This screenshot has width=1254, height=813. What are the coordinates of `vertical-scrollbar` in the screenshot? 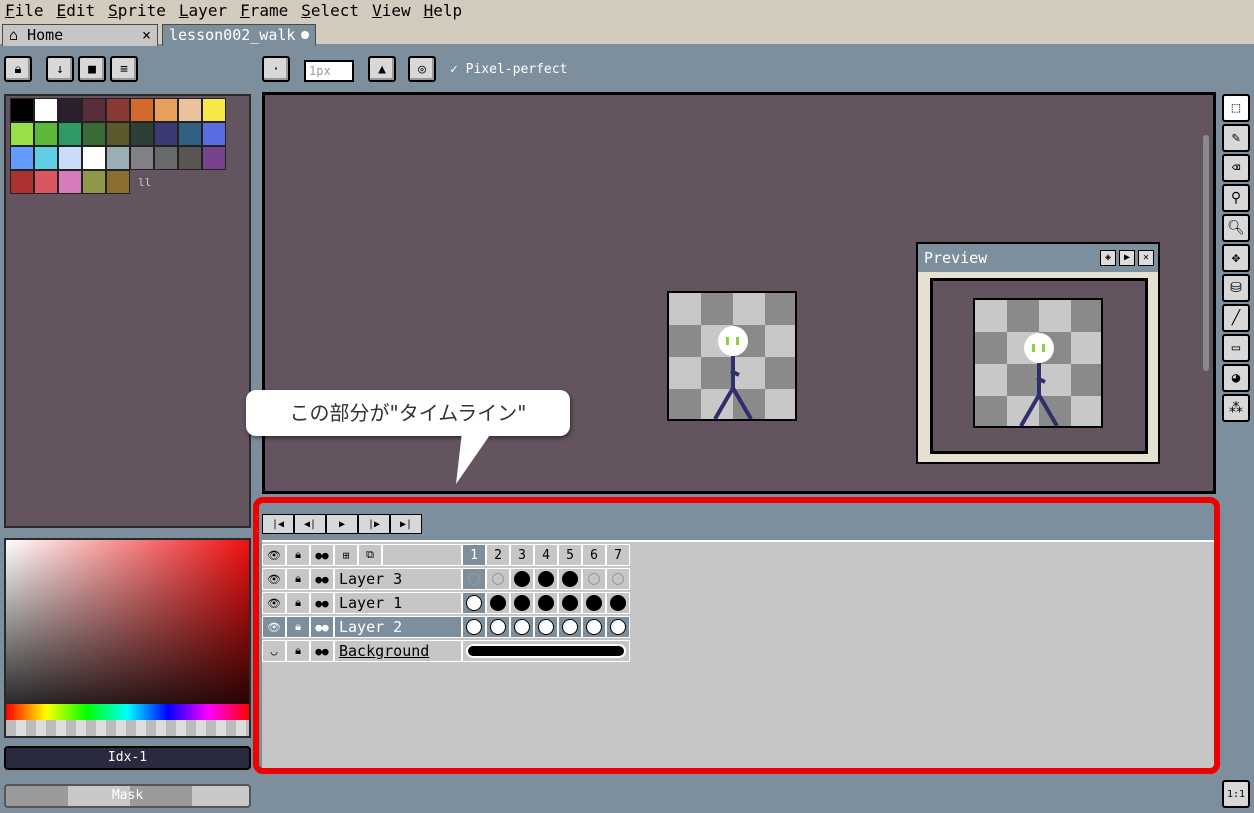 It's located at (1206, 253).